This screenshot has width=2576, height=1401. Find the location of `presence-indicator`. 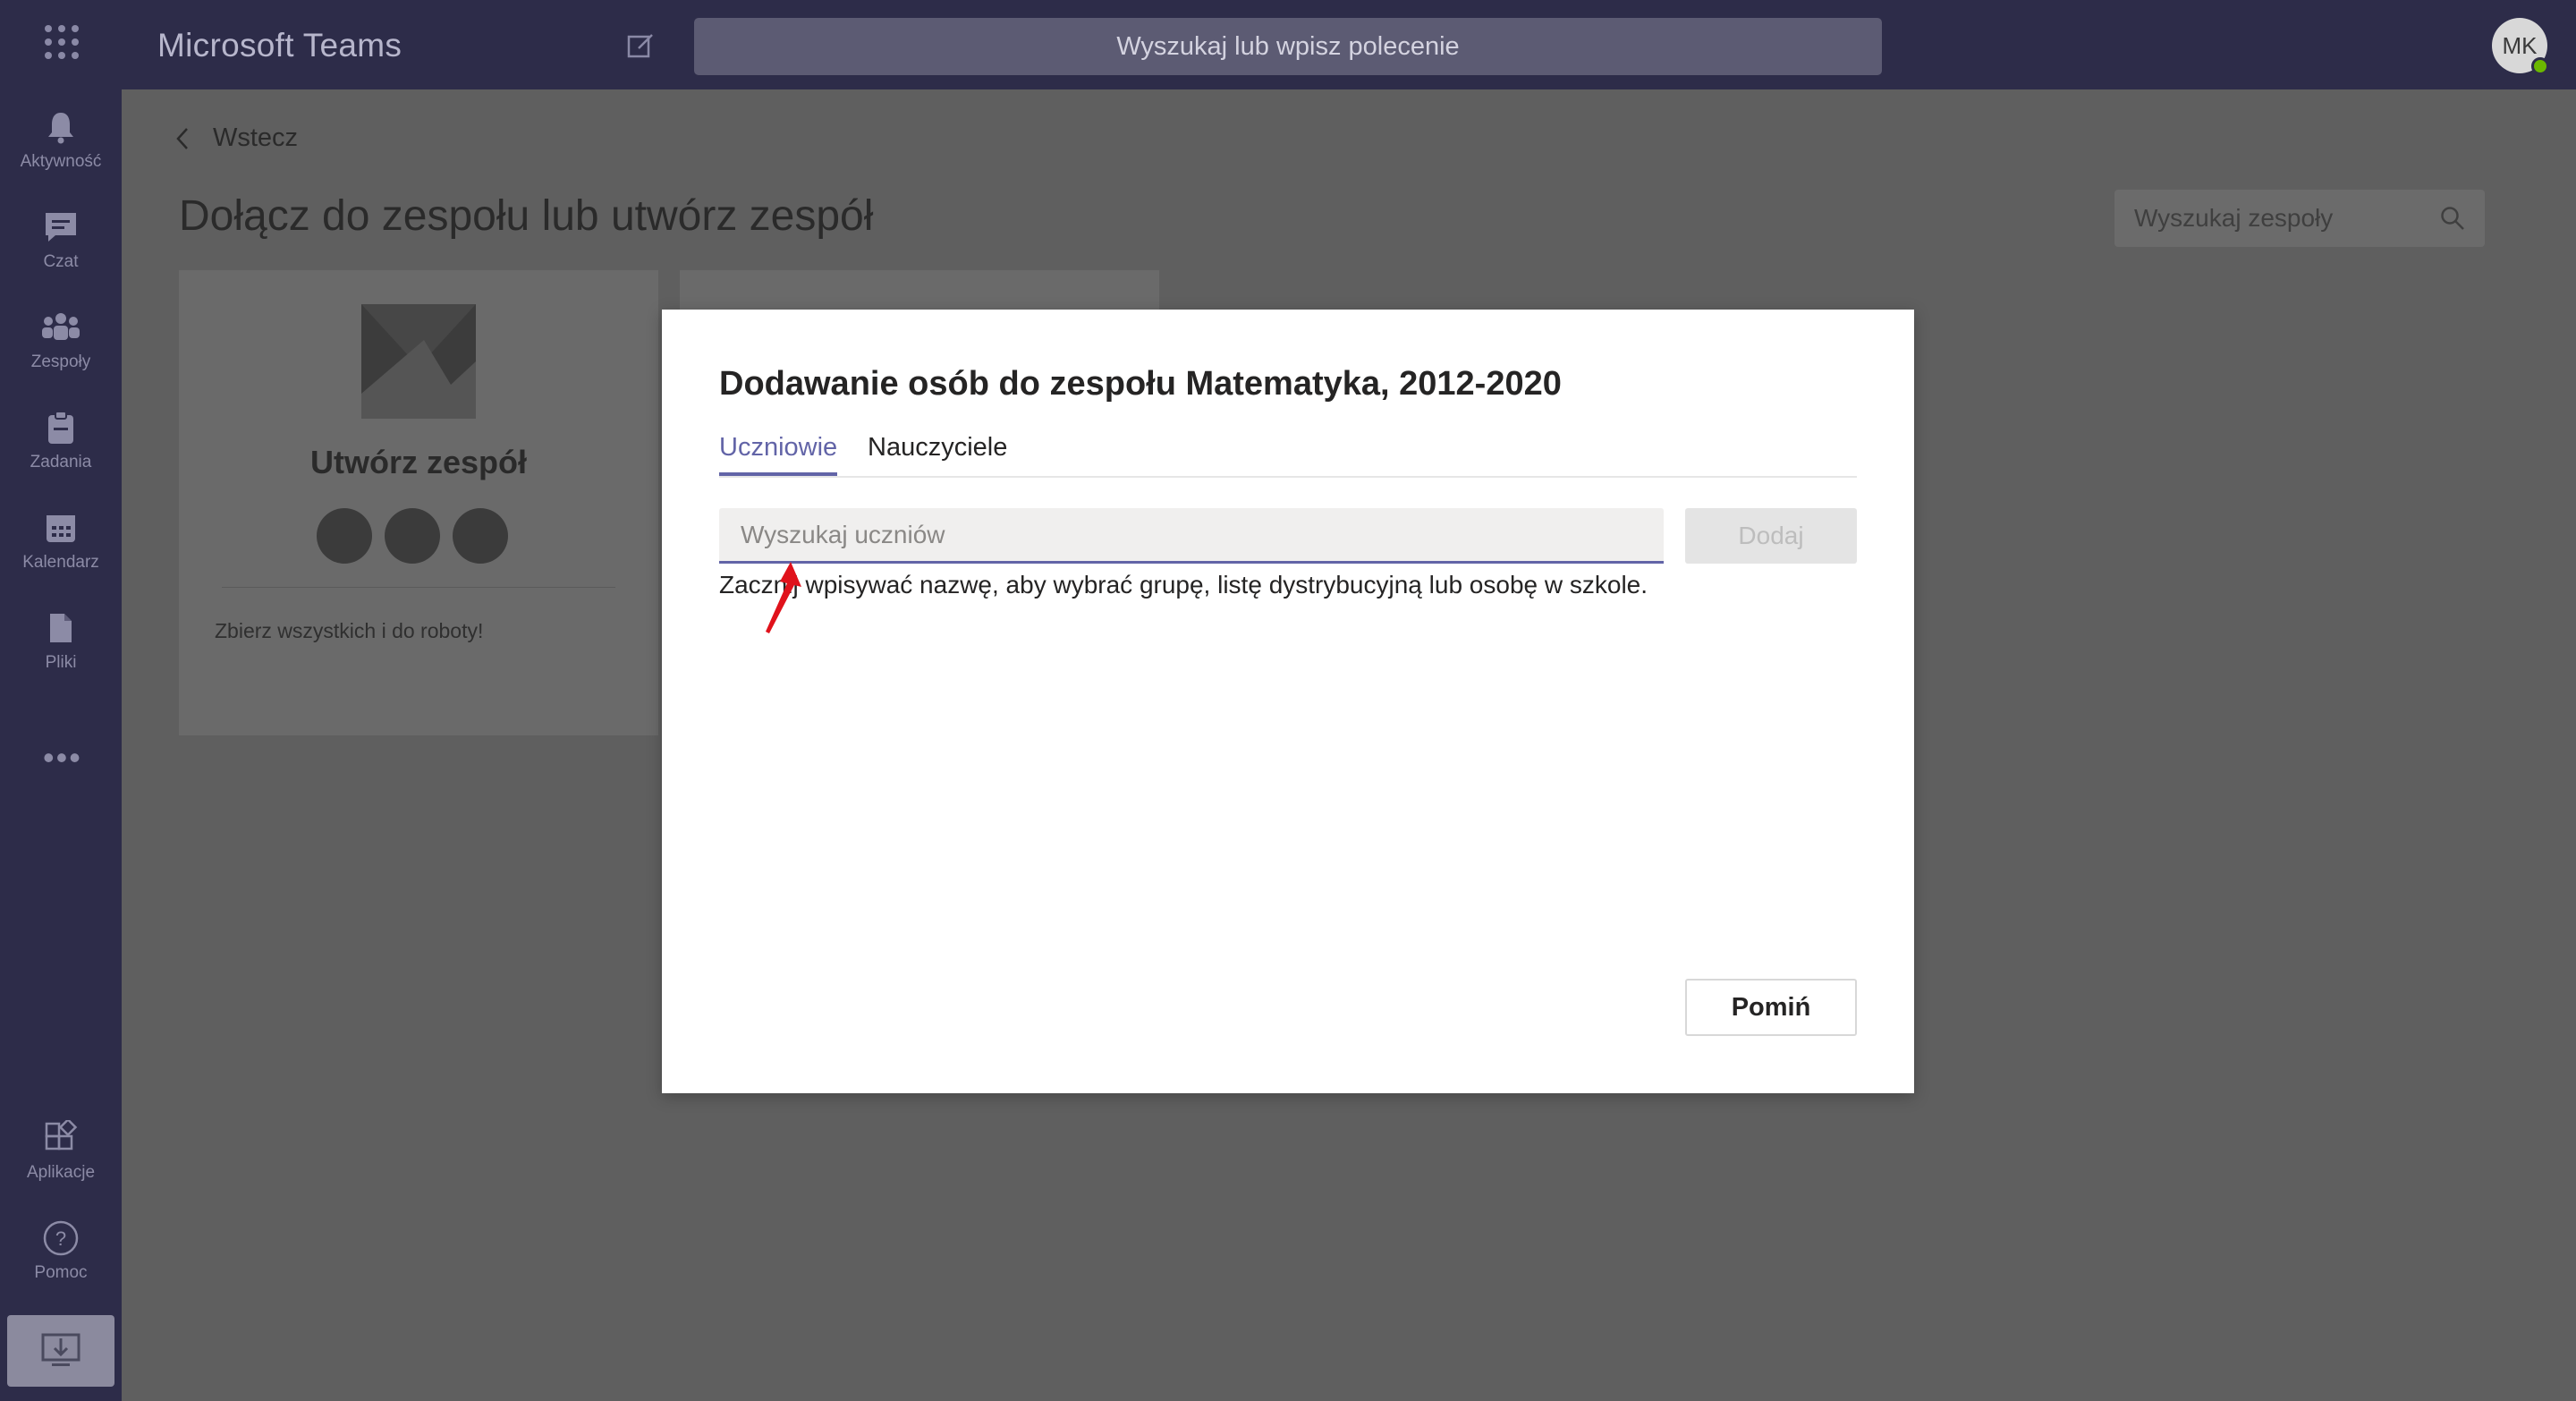

presence-indicator is located at coordinates (2540, 66).